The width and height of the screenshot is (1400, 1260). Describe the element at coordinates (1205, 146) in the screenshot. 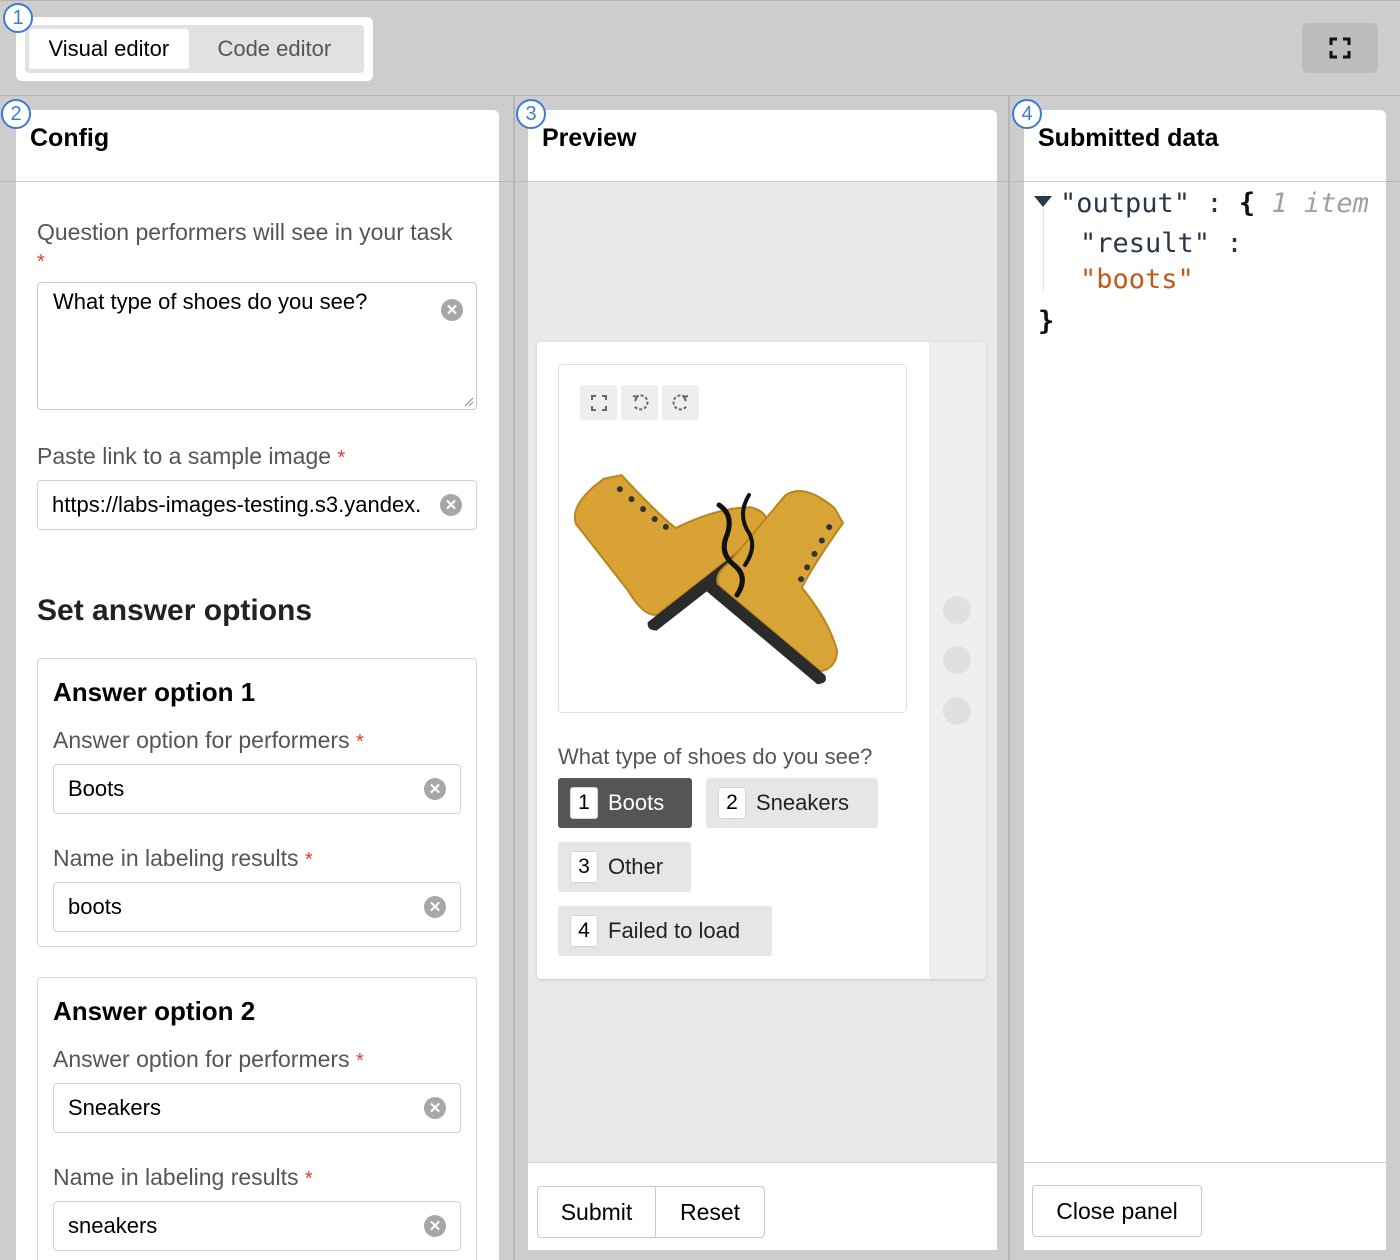

I see `submitted-title: Submitted data` at that location.